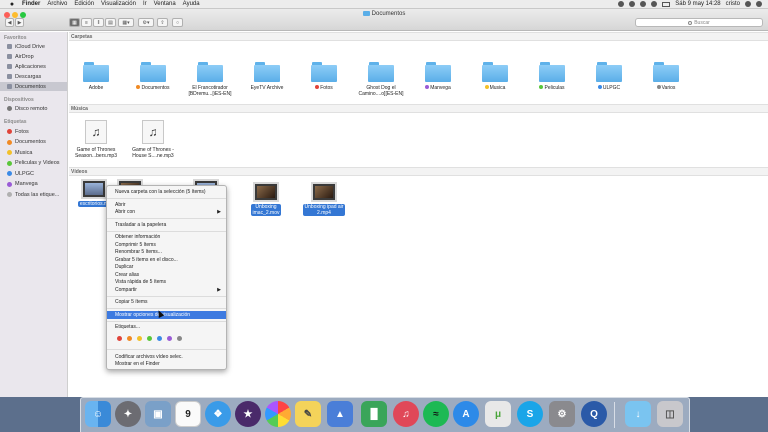 This screenshot has width=768, height=432. Describe the element at coordinates (177, 22) in the screenshot. I see `tags-button: ○` at that location.